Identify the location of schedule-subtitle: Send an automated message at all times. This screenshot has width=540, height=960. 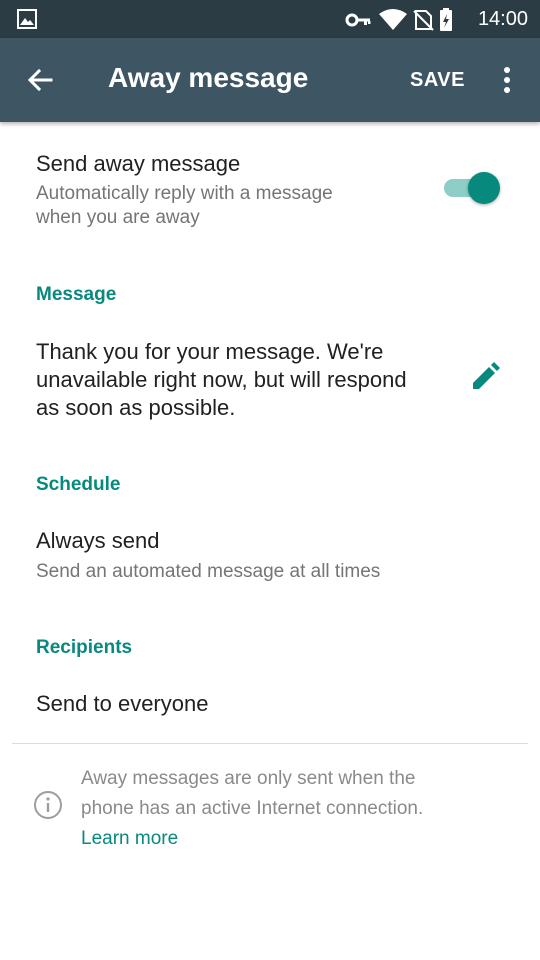
(208, 571).